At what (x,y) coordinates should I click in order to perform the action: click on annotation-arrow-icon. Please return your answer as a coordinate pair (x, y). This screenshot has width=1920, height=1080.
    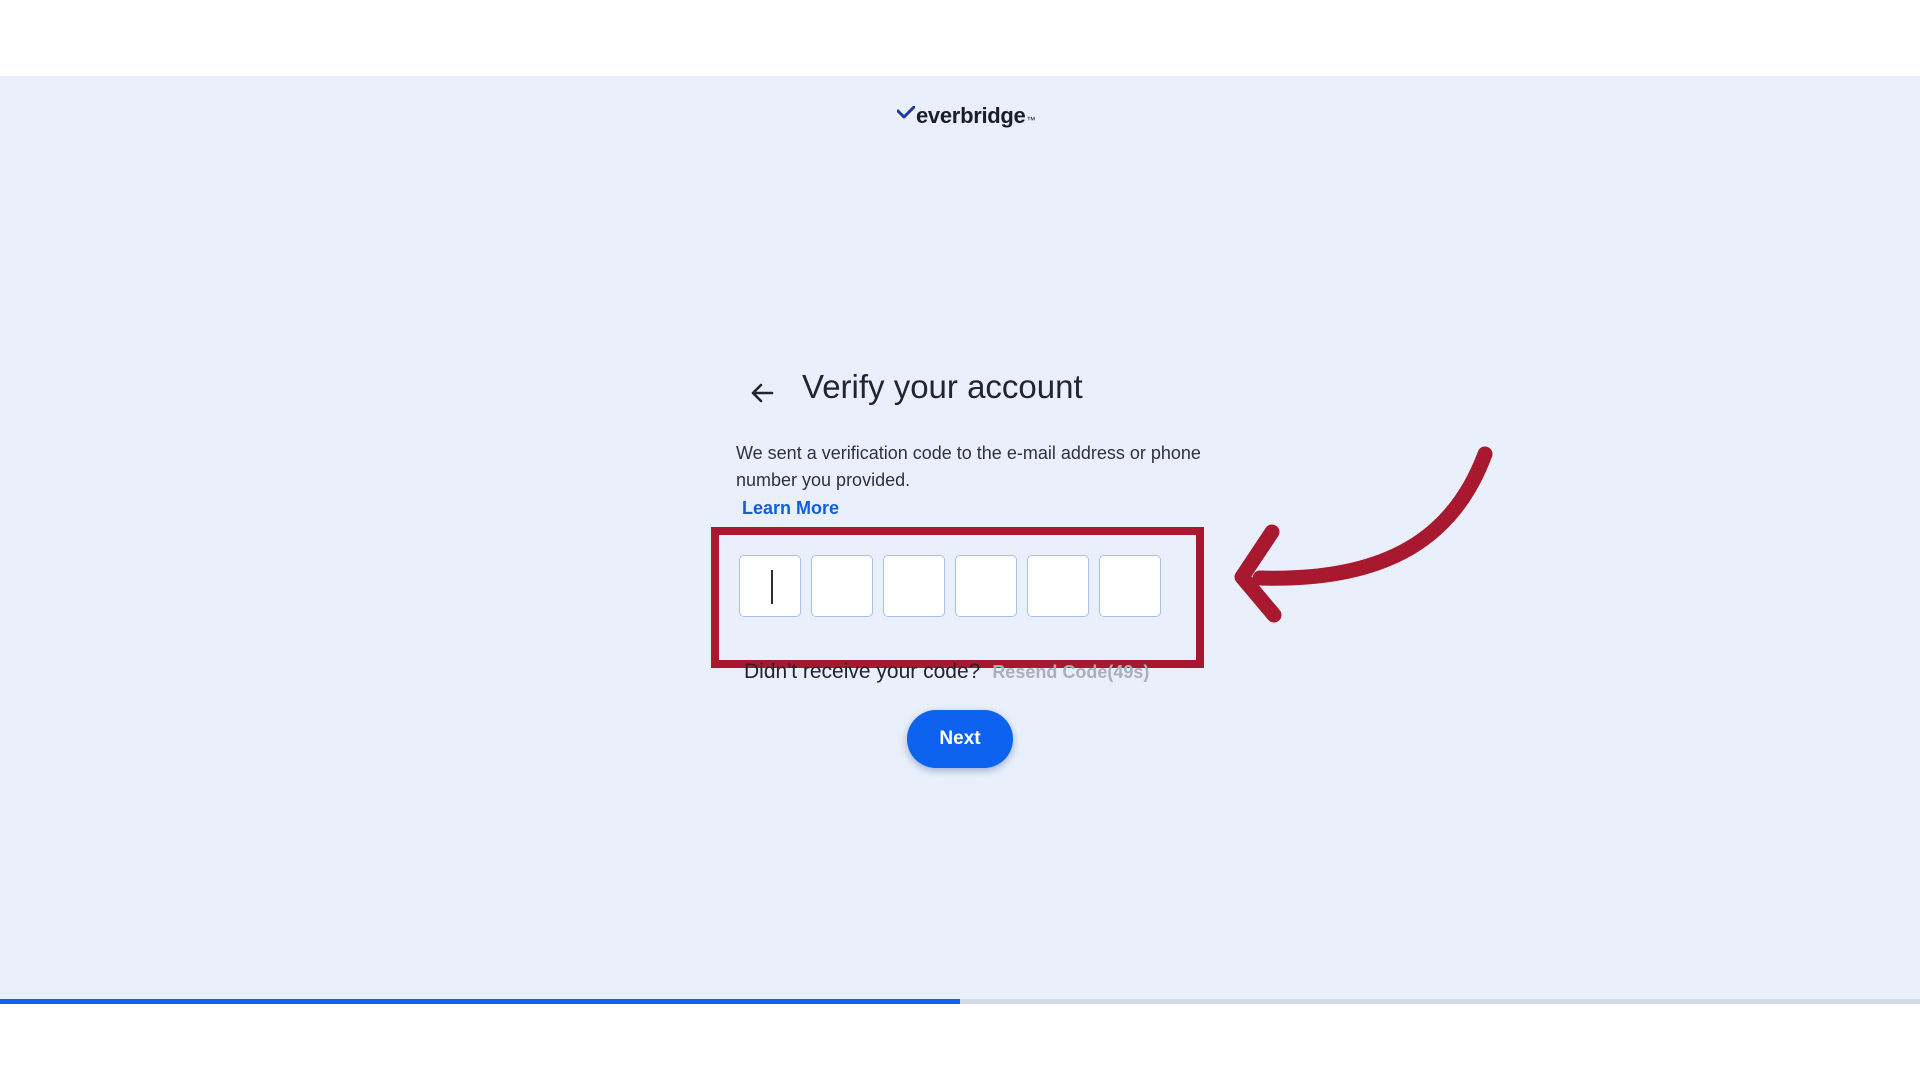
    Looking at the image, I should click on (1363, 534).